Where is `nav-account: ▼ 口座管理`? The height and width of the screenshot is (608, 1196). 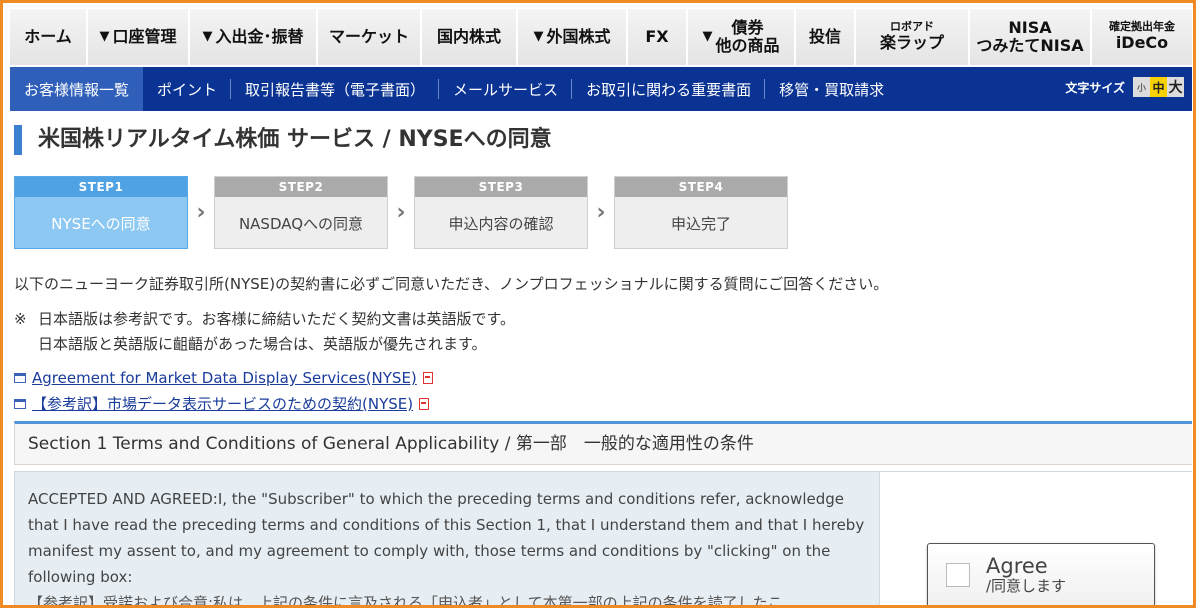 nav-account: ▼ 口座管理 is located at coordinates (139, 37).